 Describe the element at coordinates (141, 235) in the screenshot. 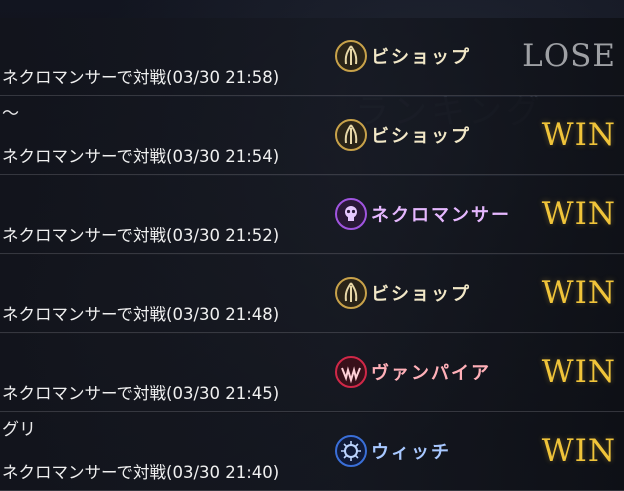

I see `battle-info: ネクロマンサーで対戦(03/30 21:52)` at that location.